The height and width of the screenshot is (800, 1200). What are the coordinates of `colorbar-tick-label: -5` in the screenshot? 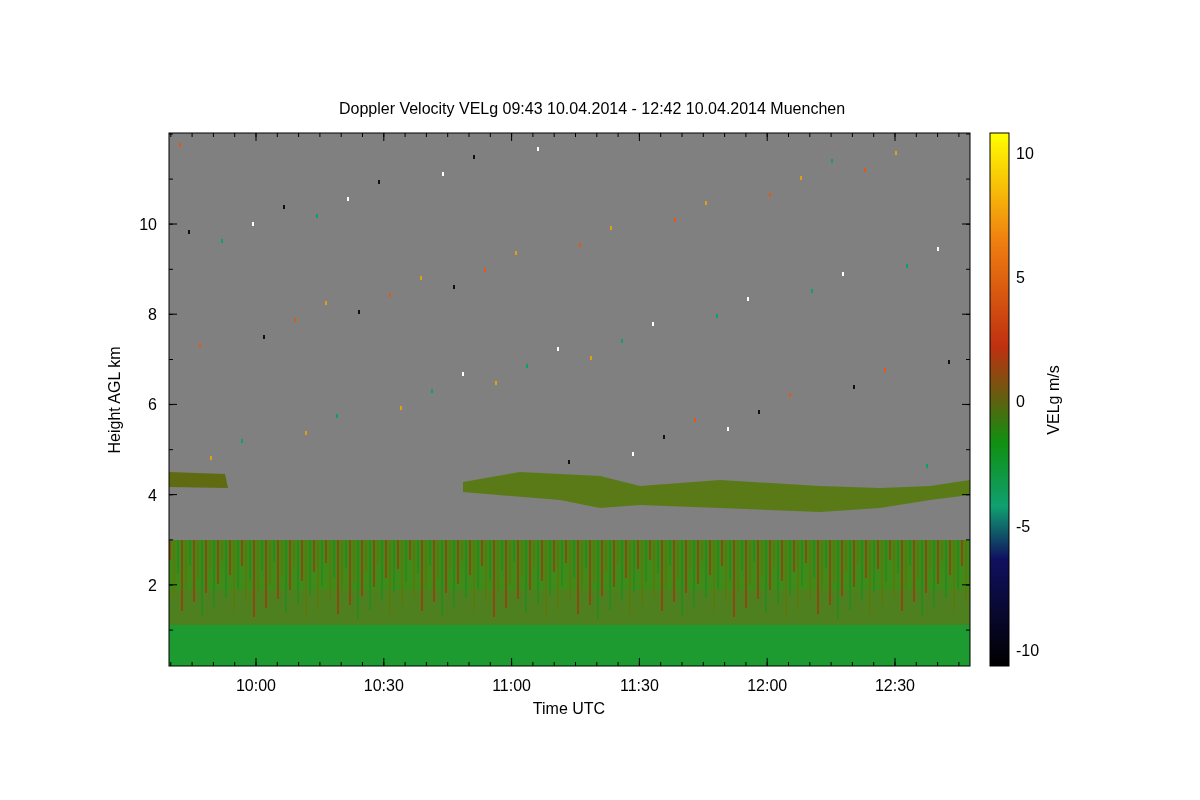 It's located at (1023, 526).